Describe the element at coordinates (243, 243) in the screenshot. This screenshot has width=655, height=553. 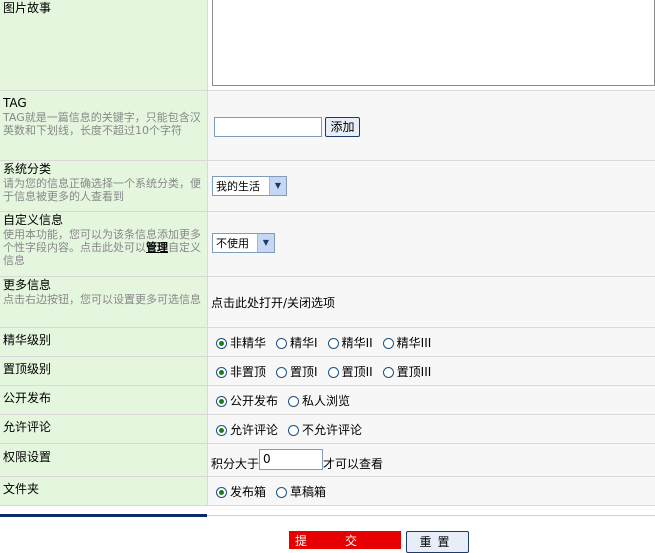
I see `custom-select: 不使用 ▼` at that location.